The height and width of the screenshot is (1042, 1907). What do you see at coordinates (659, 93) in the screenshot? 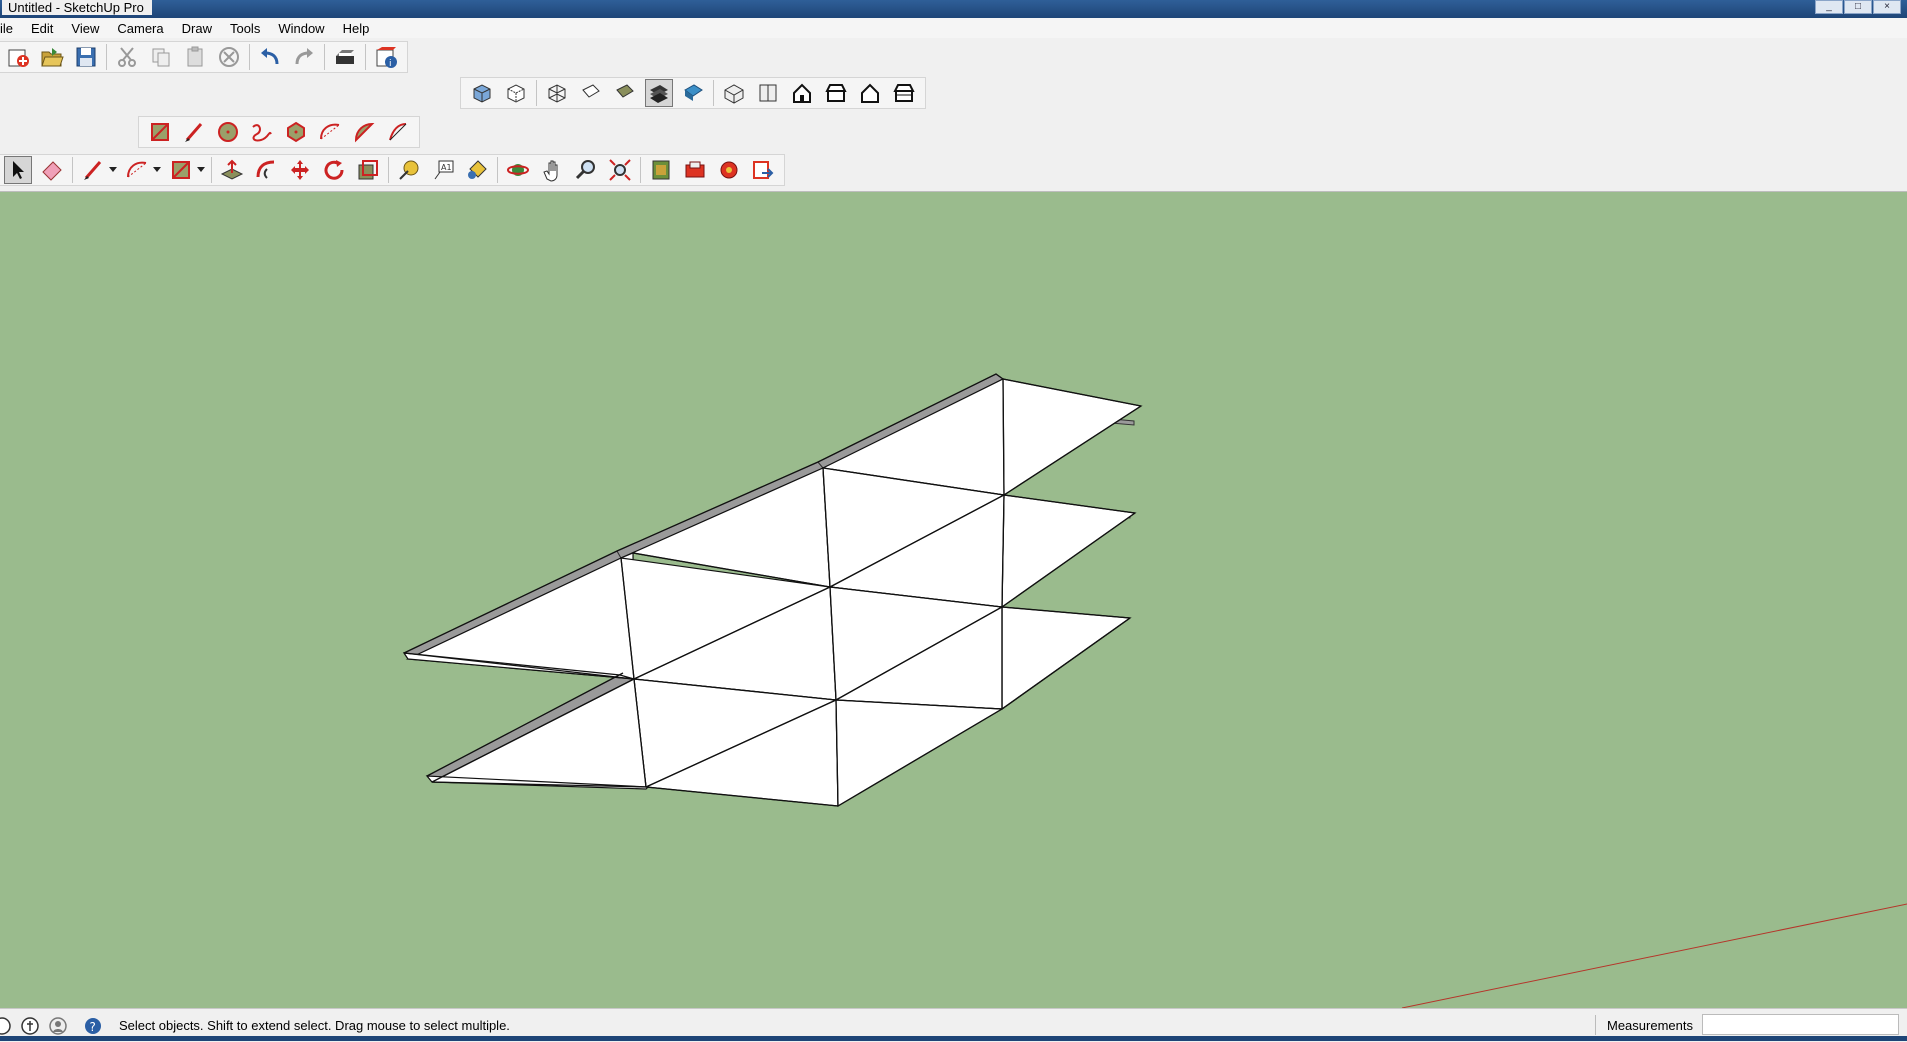
I see `shaded-textures-icon` at bounding box center [659, 93].